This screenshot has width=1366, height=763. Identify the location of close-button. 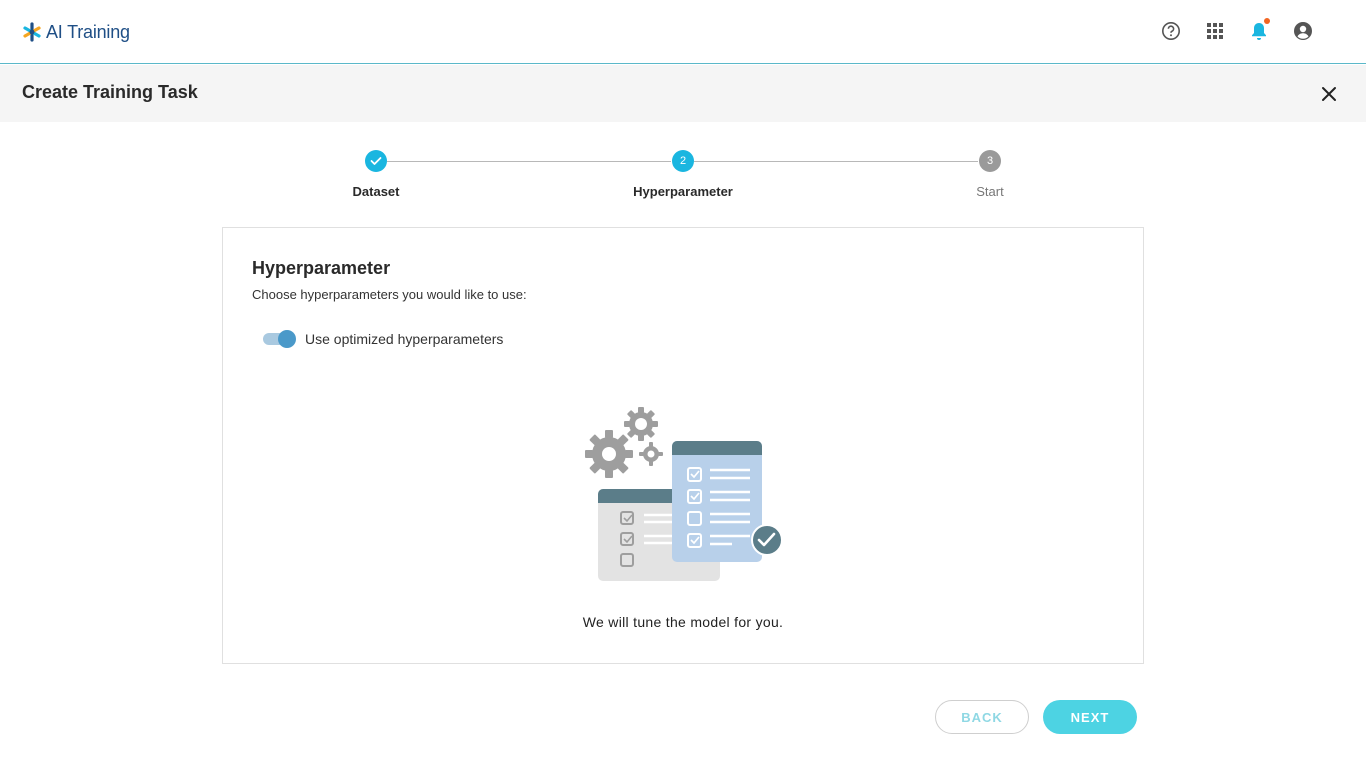
(1329, 94).